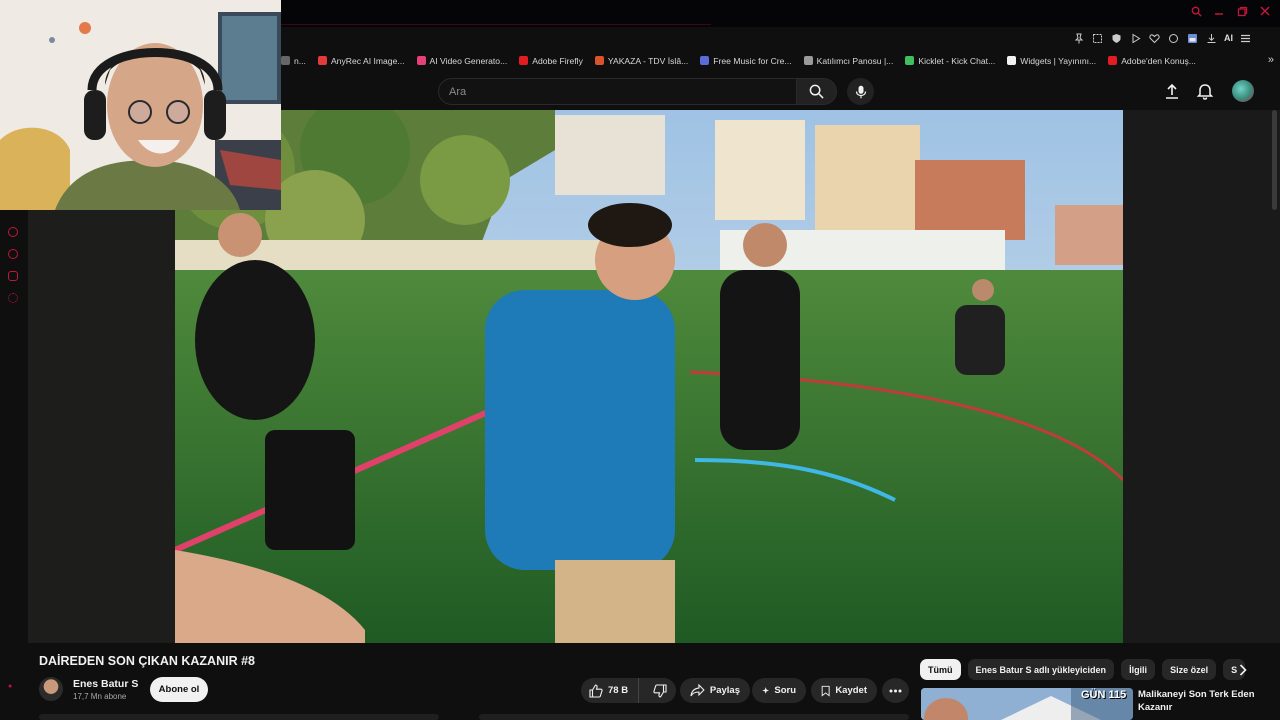 The width and height of the screenshot is (1280, 720). What do you see at coordinates (1189, 669) in the screenshot?
I see `filter-chip: Size özel` at bounding box center [1189, 669].